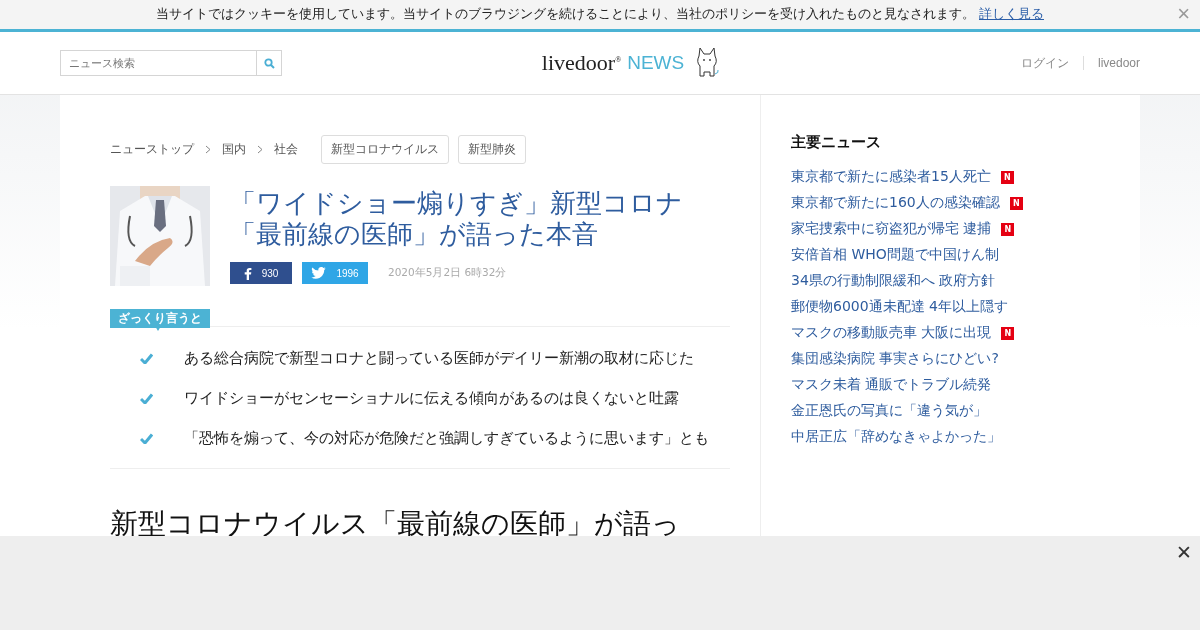 This screenshot has height=630, width=1200. Describe the element at coordinates (456, 203) in the screenshot. I see `article-title-line: 「ワイドショー煽りすぎ」新型コロナ` at that location.